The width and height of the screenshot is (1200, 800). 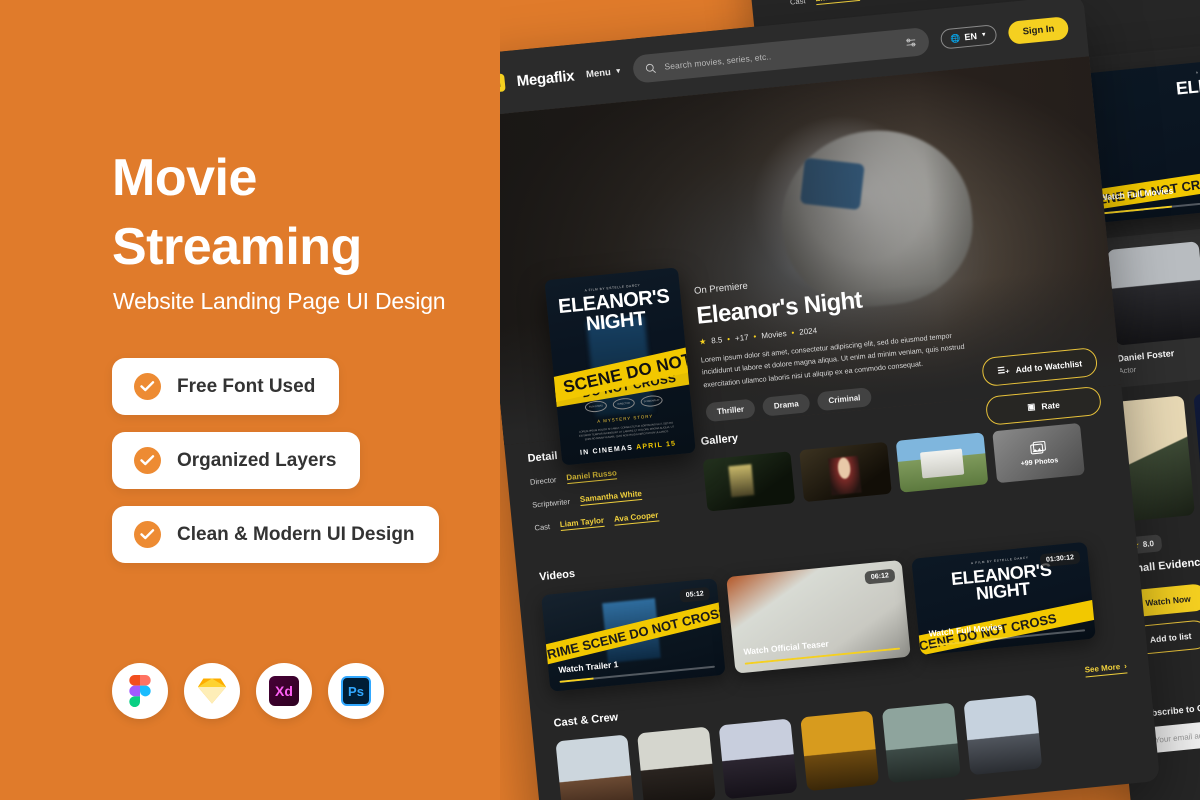 I want to click on hero-year: 2024, so click(x=808, y=331).